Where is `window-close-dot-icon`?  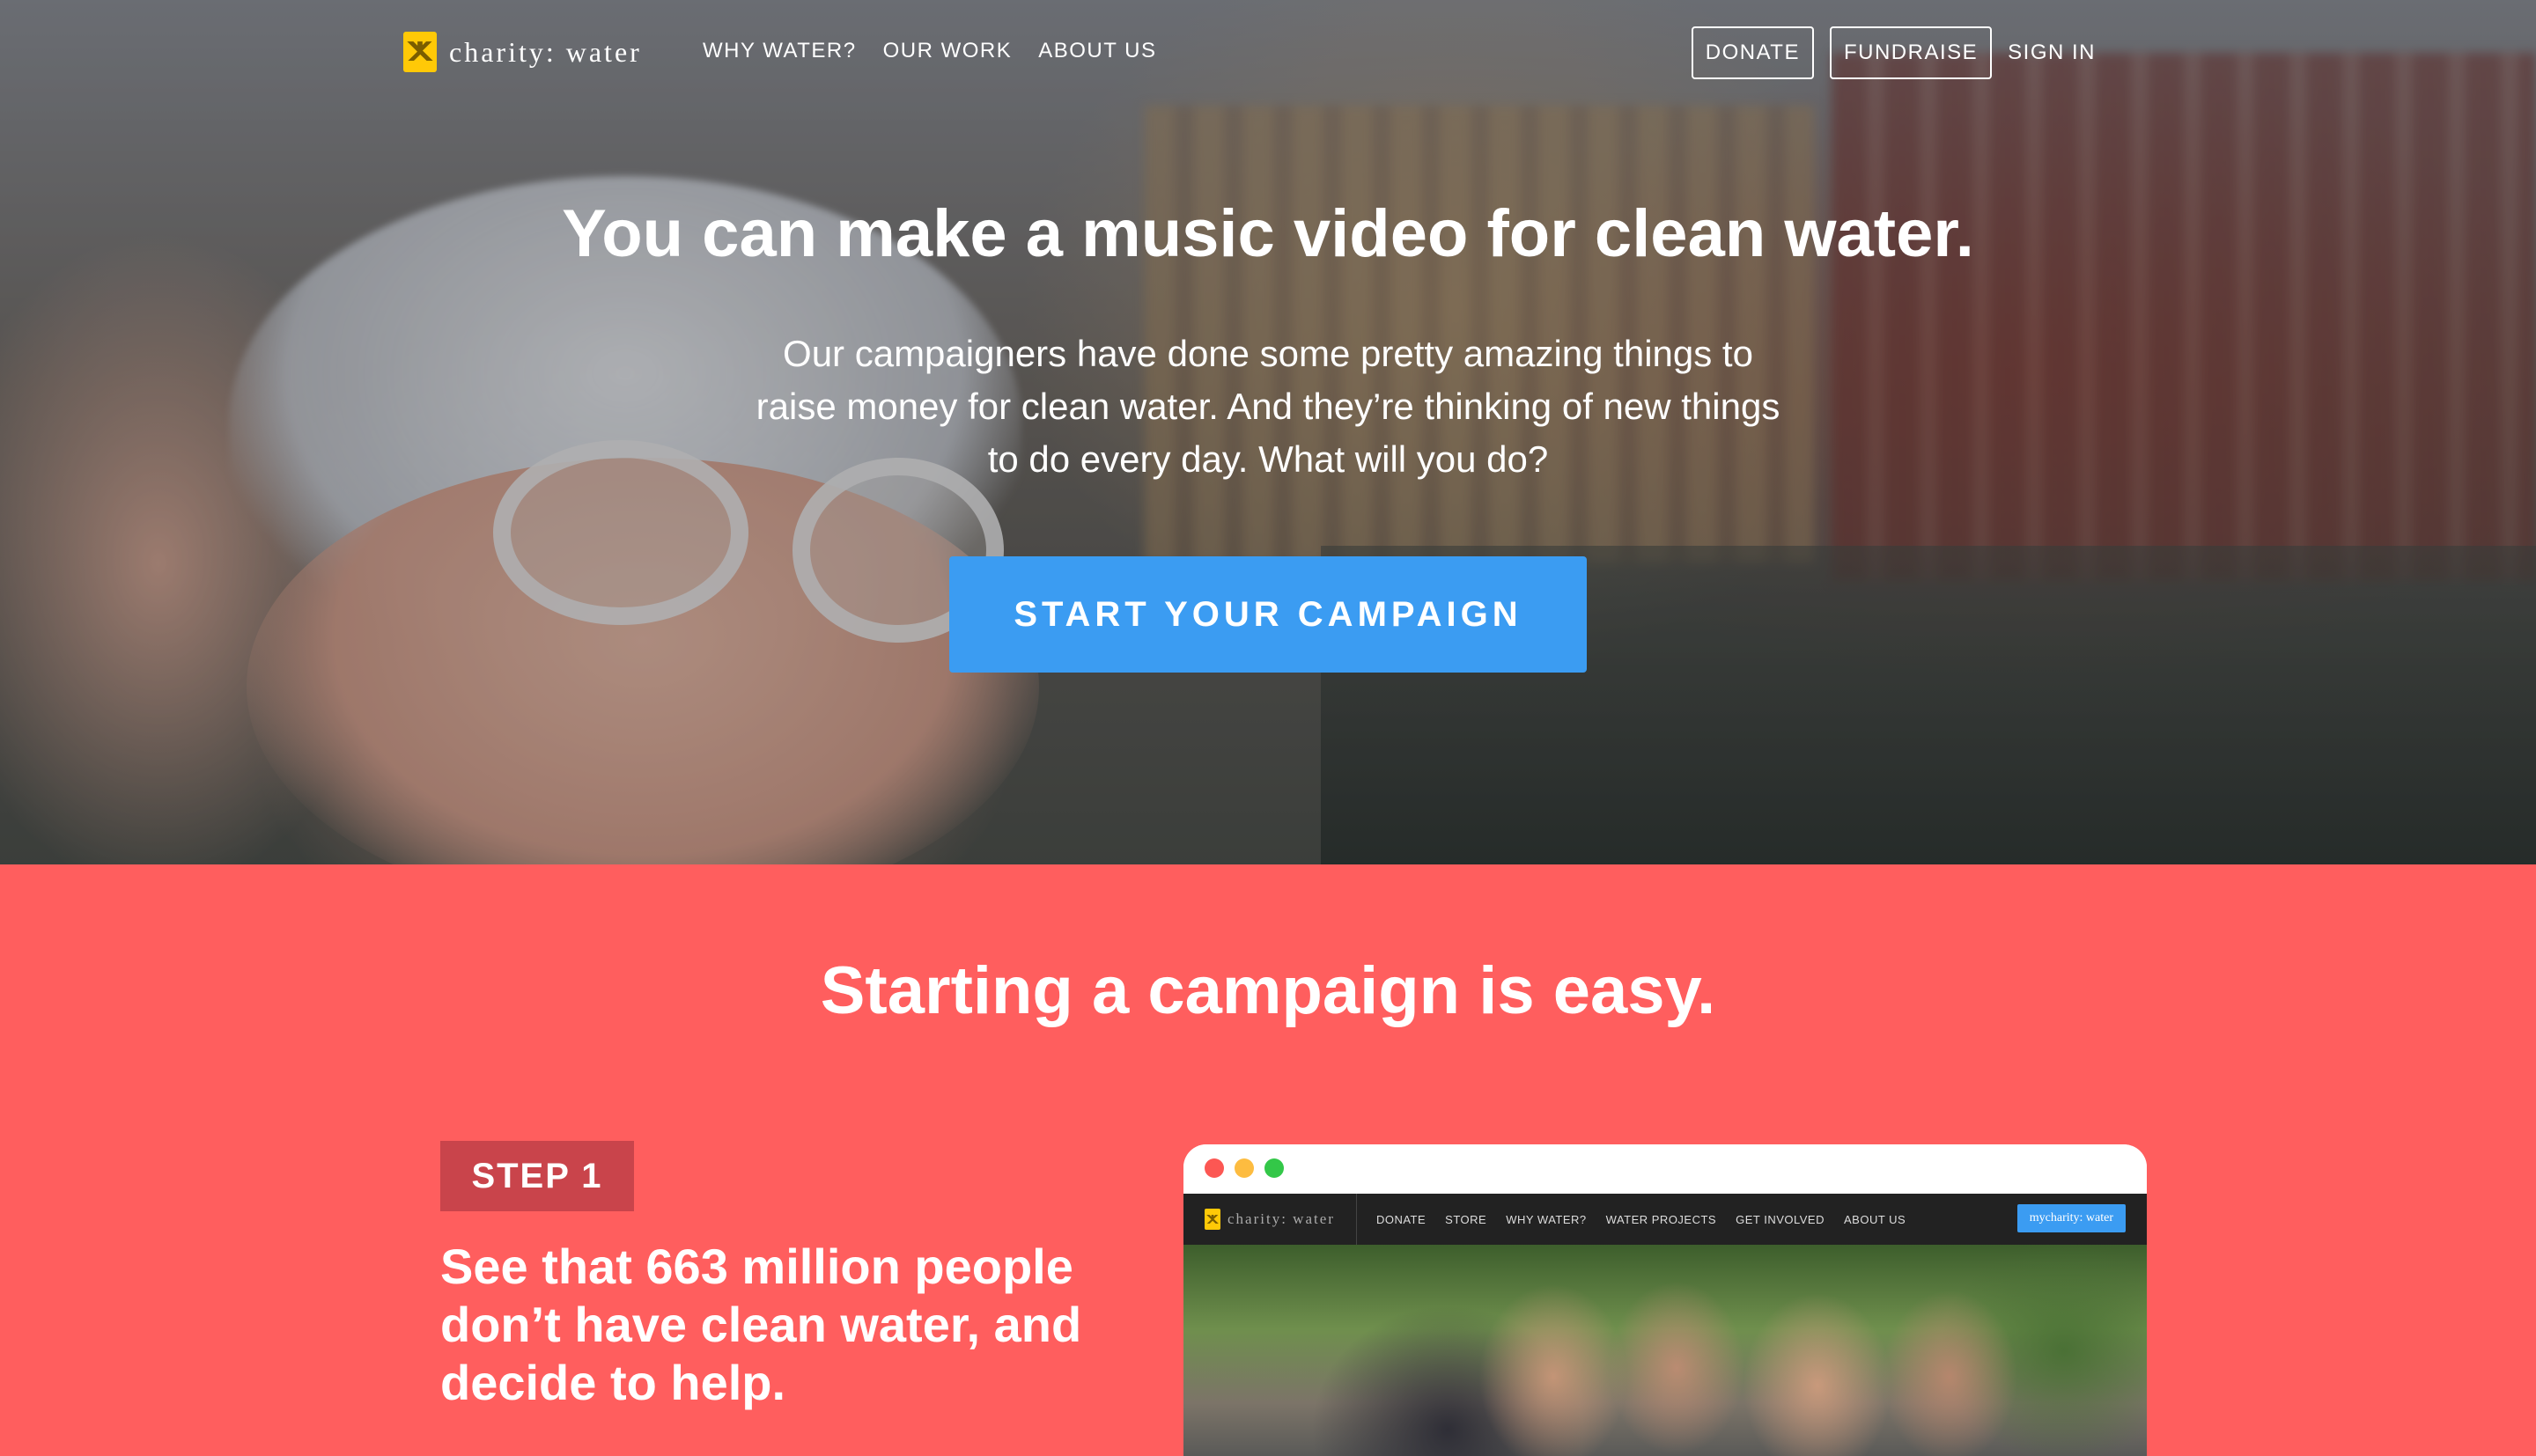 window-close-dot-icon is located at coordinates (1214, 1168).